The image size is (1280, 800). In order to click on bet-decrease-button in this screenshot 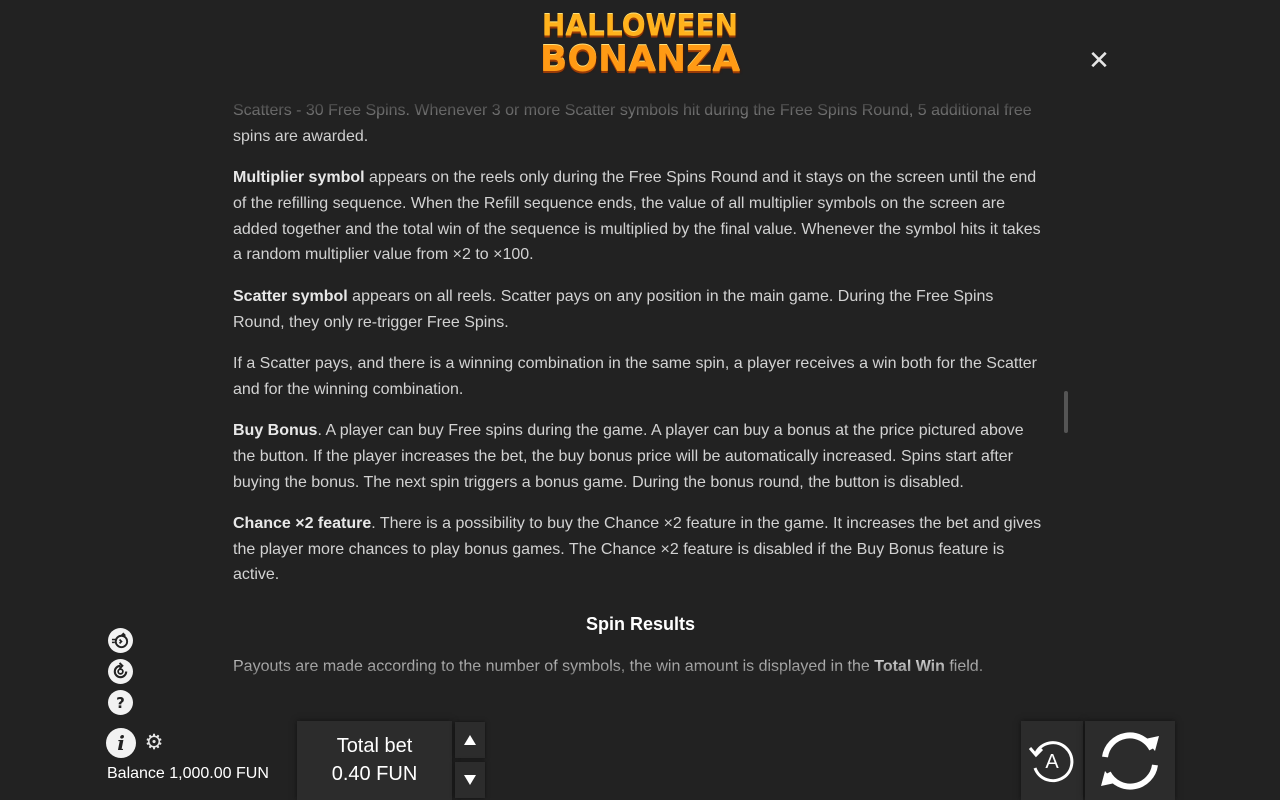, I will do `click(470, 780)`.